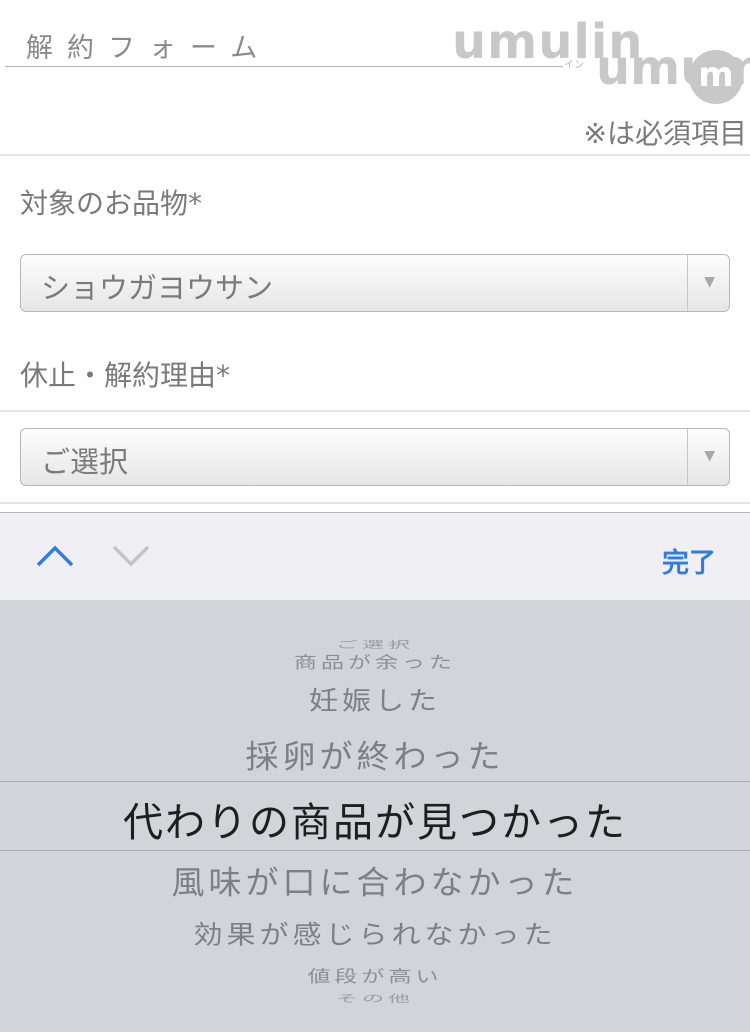  What do you see at coordinates (125, 375) in the screenshot?
I see `reason-label: 休止・解約理由*` at bounding box center [125, 375].